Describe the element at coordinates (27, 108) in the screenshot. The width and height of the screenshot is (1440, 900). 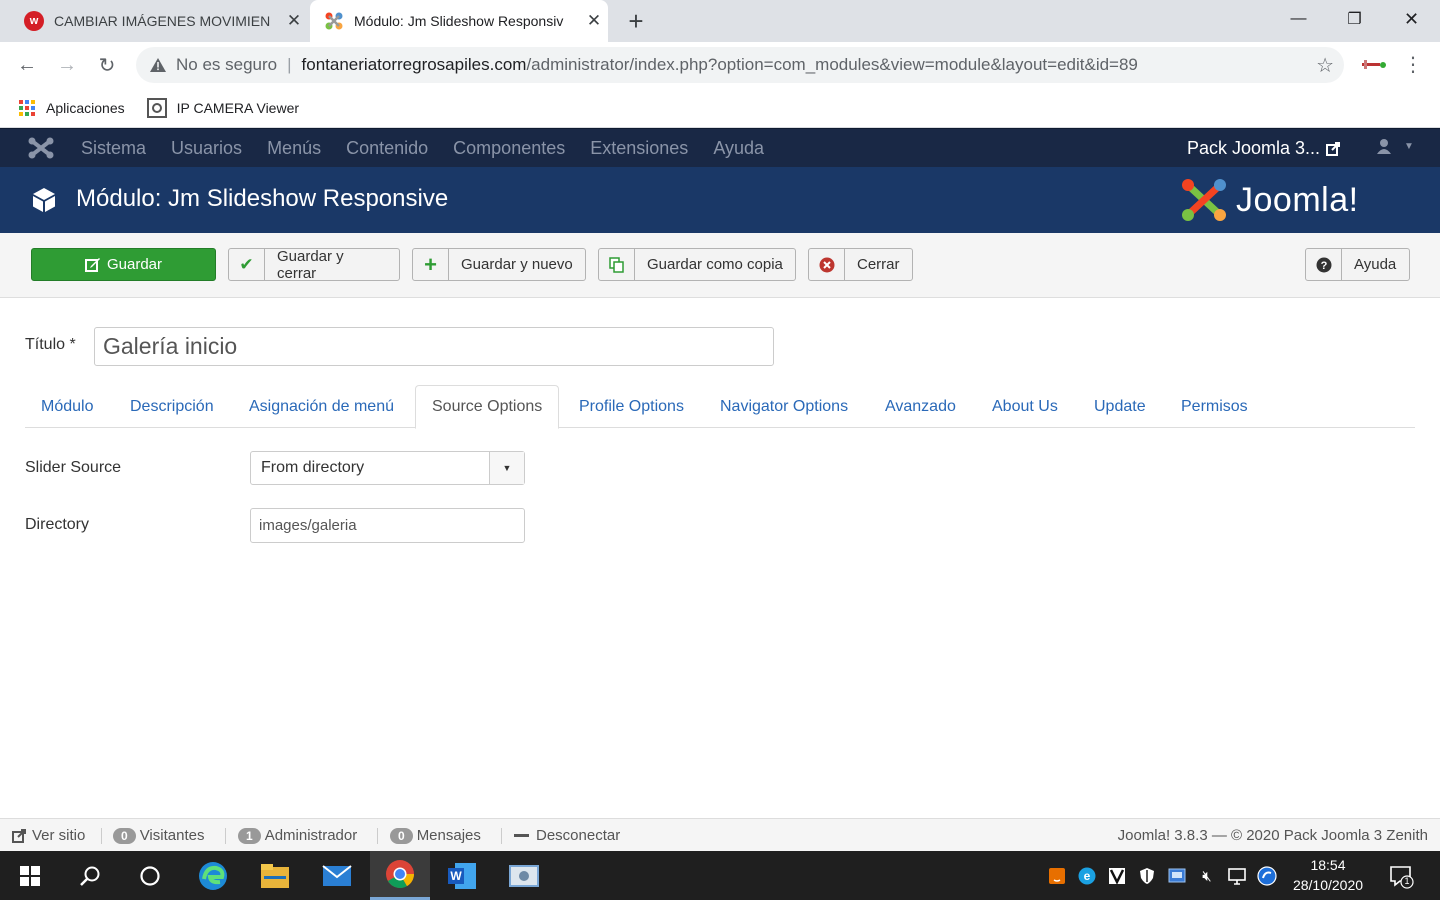
I see `apps-grid-icon` at that location.